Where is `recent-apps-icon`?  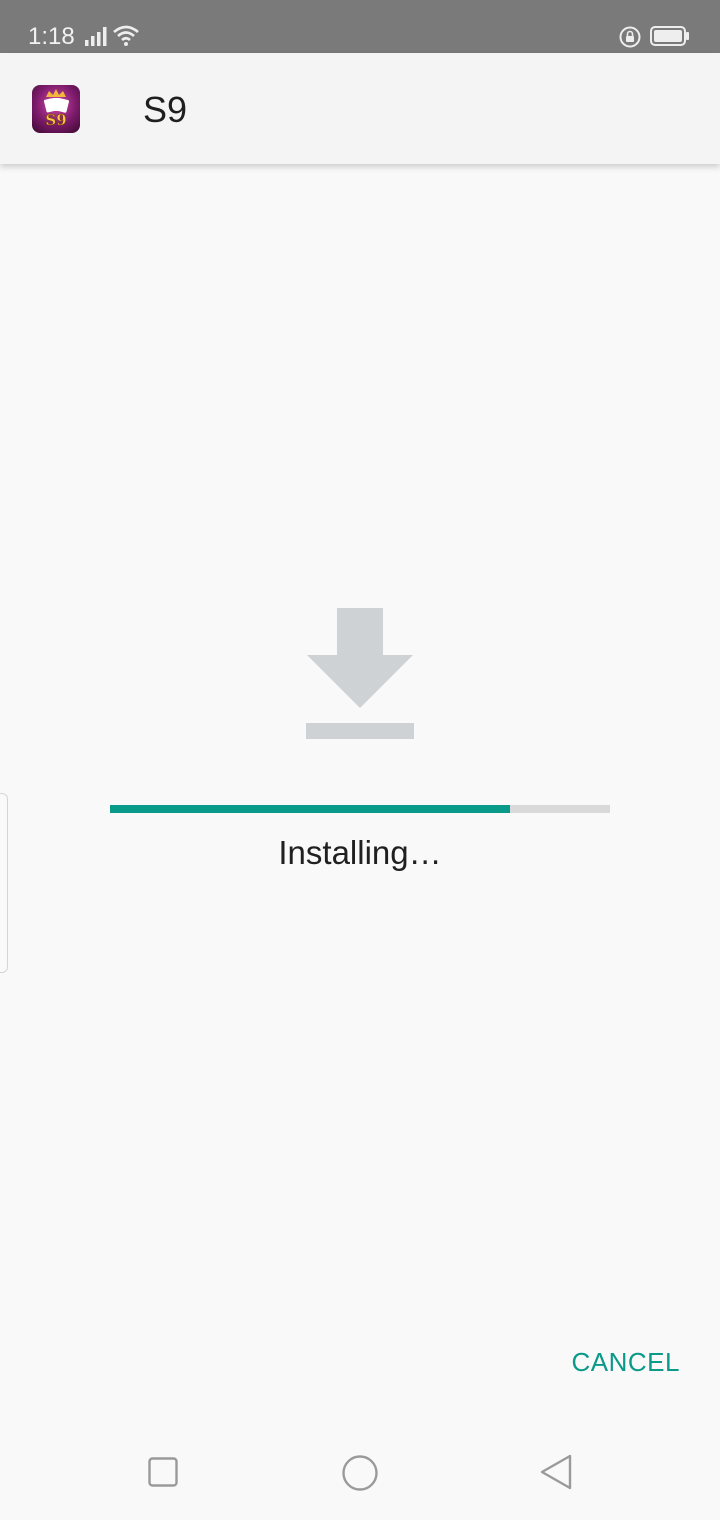 recent-apps-icon is located at coordinates (163, 1472).